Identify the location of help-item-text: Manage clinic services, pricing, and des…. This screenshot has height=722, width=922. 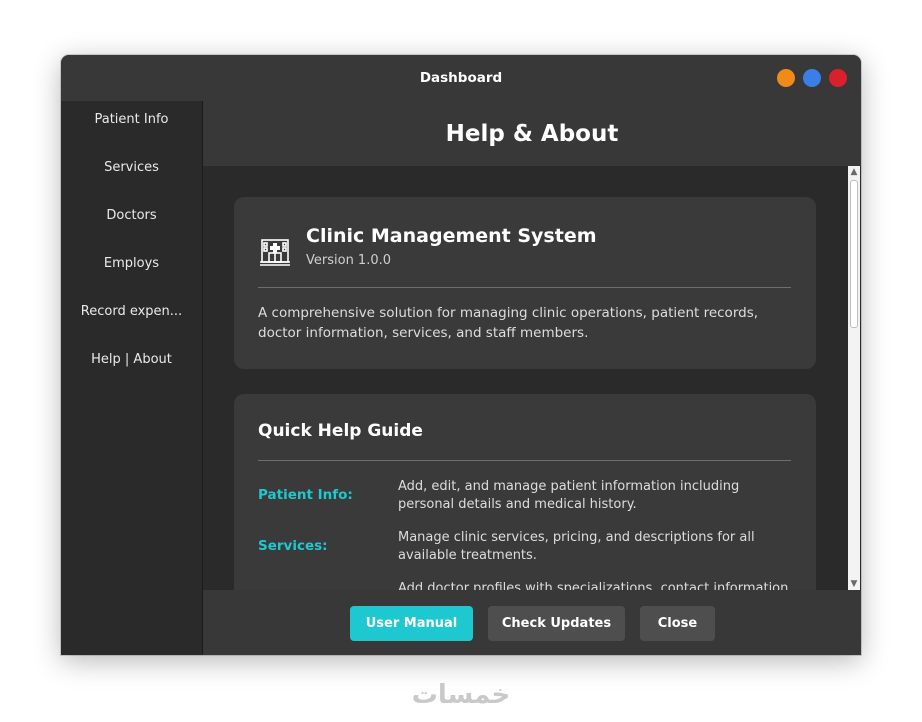
(576, 546).